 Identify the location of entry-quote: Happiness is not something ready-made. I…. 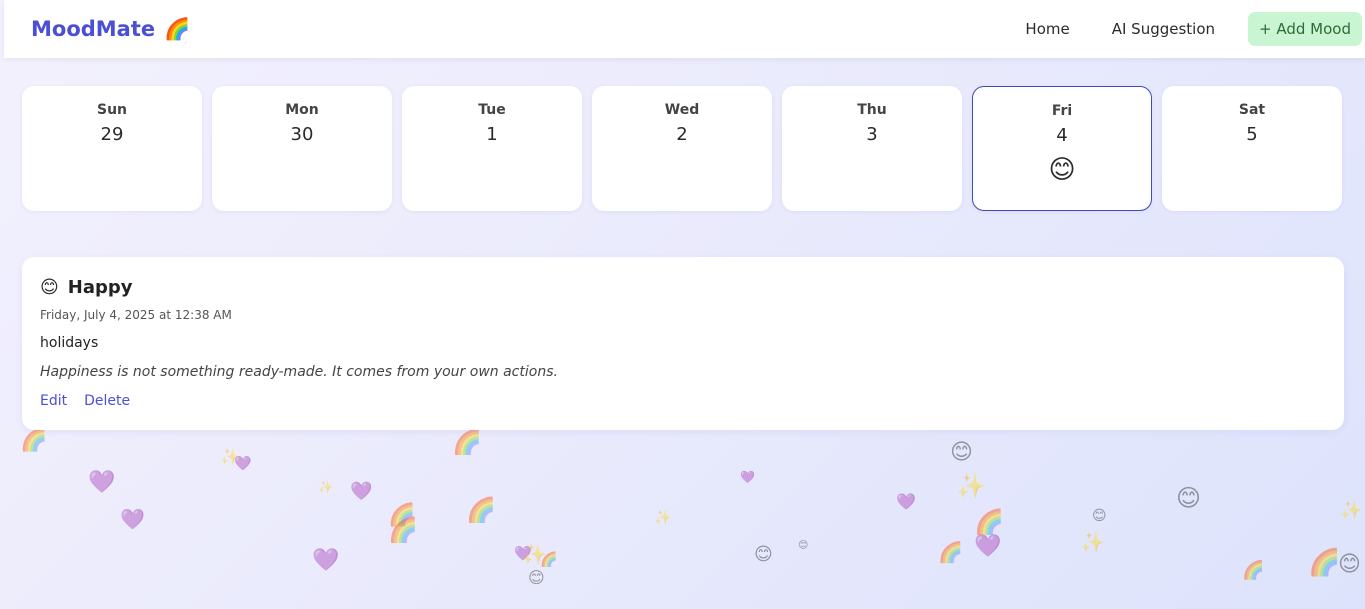
(299, 372).